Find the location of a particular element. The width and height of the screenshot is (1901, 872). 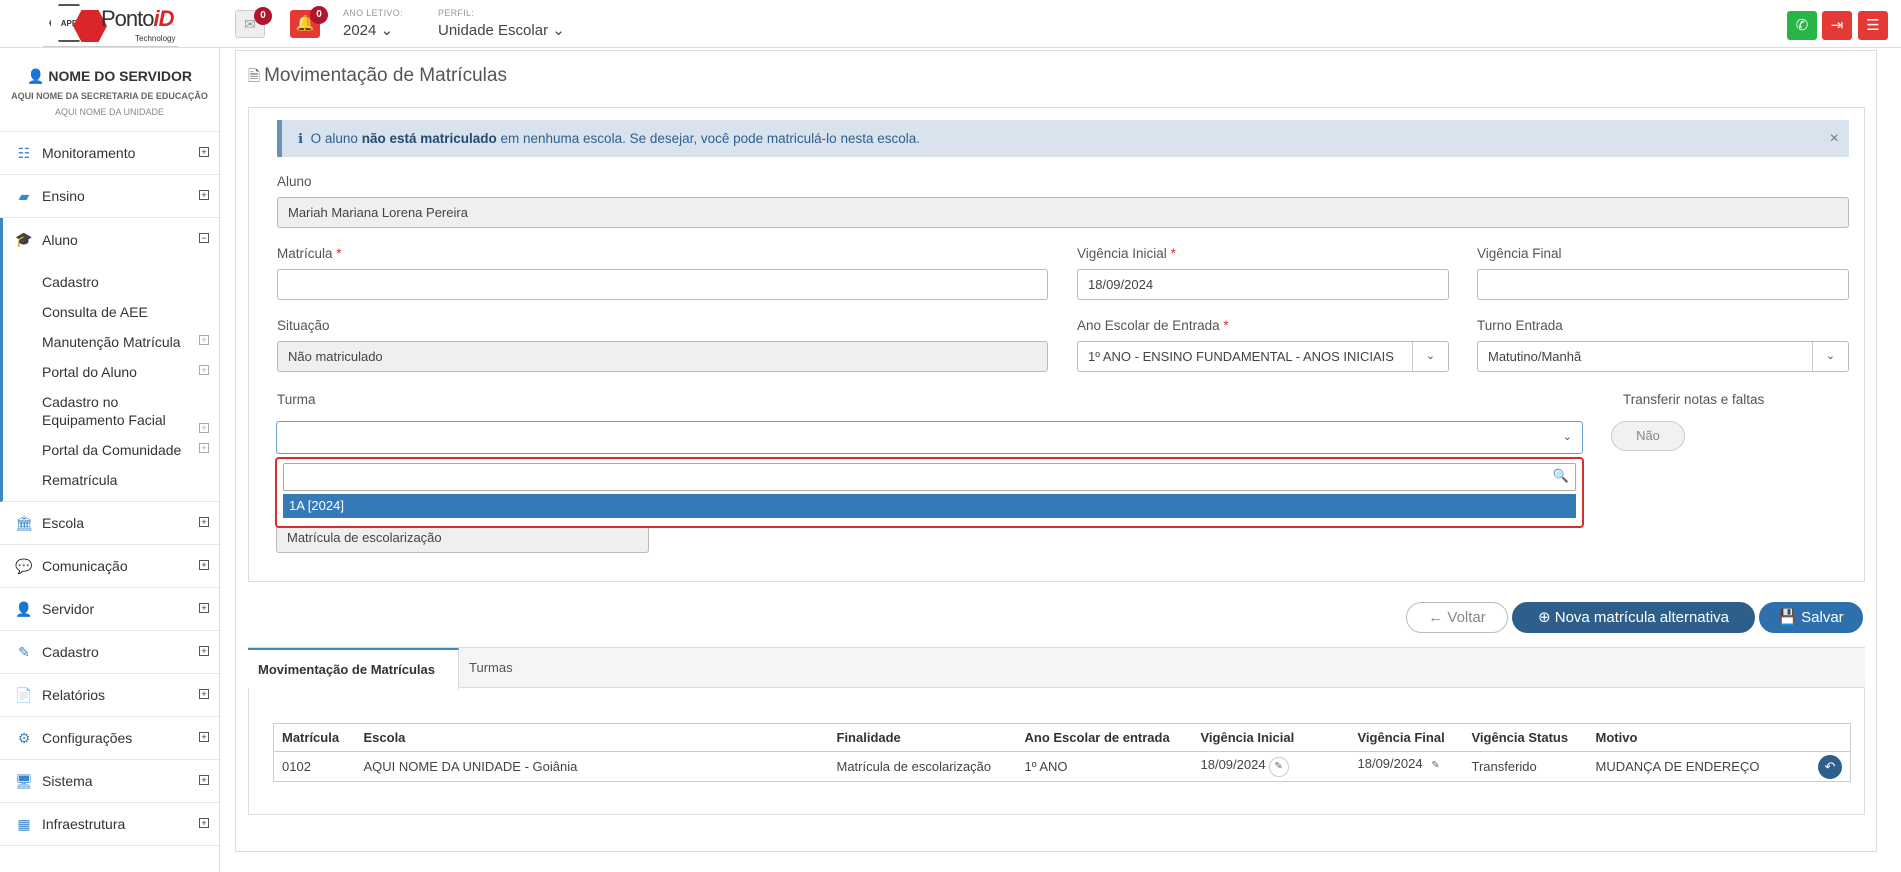

perfil-selector: PERFIL: Unidade Escolar ⌄ is located at coordinates (501, 23).